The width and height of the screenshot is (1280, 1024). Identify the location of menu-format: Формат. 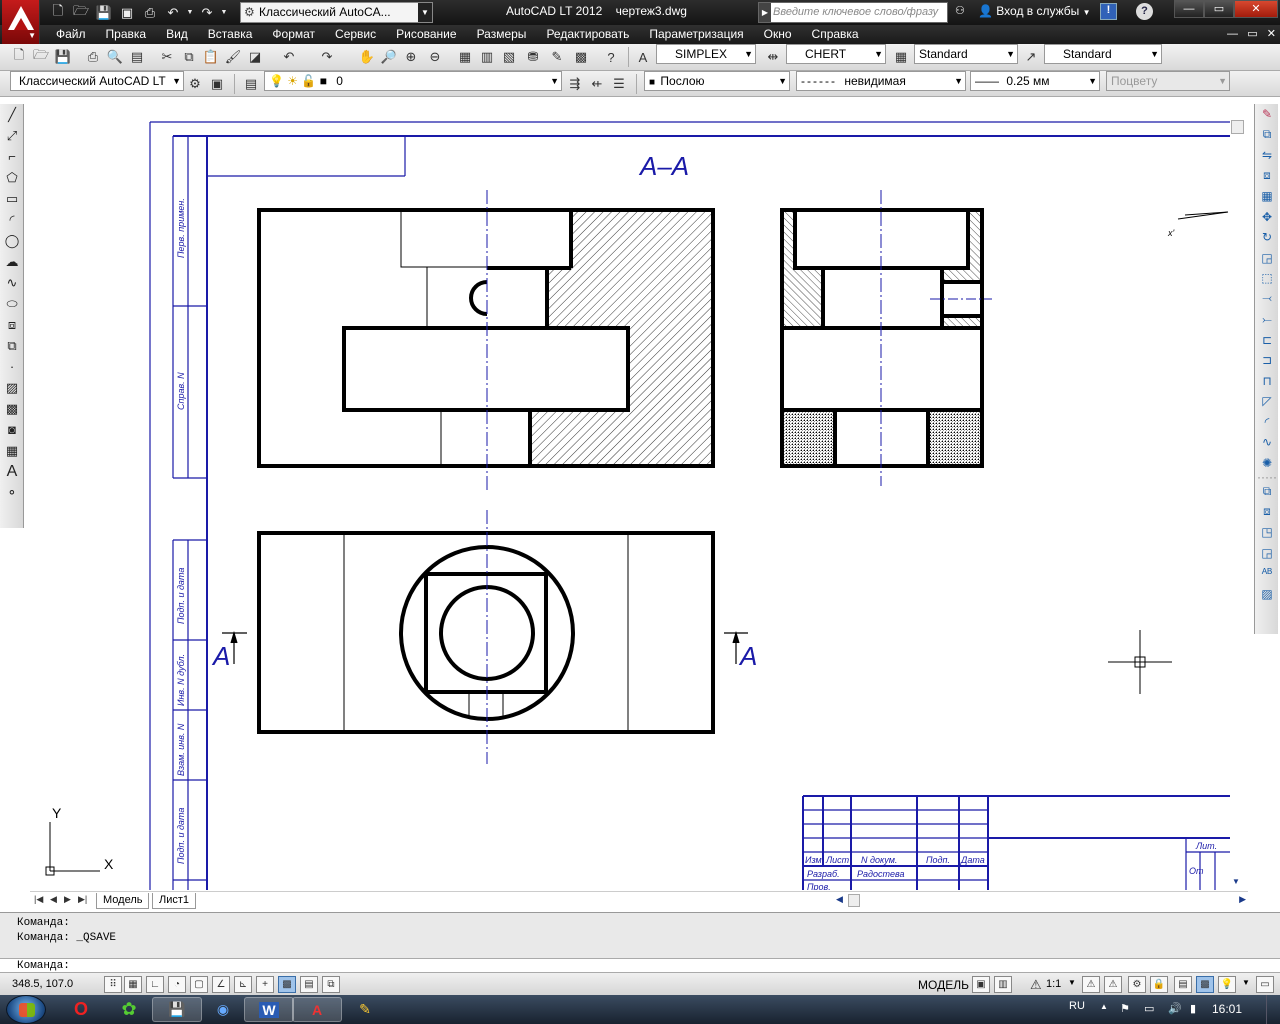
(293, 34).